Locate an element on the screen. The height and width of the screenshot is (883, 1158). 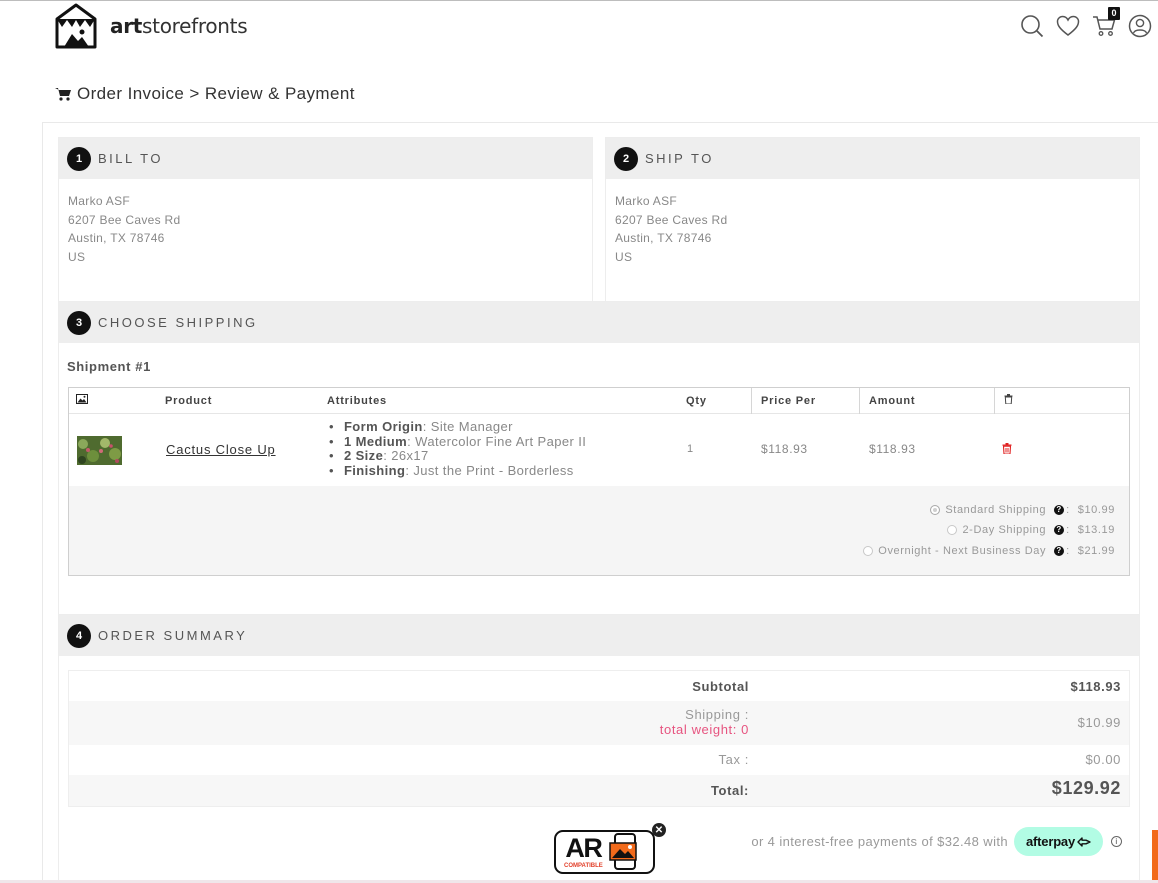
ship-to-header: 2 SHIP TO is located at coordinates (872, 158).